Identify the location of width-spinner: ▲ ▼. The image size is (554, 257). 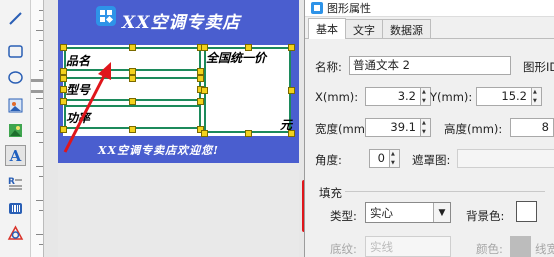
(426, 127).